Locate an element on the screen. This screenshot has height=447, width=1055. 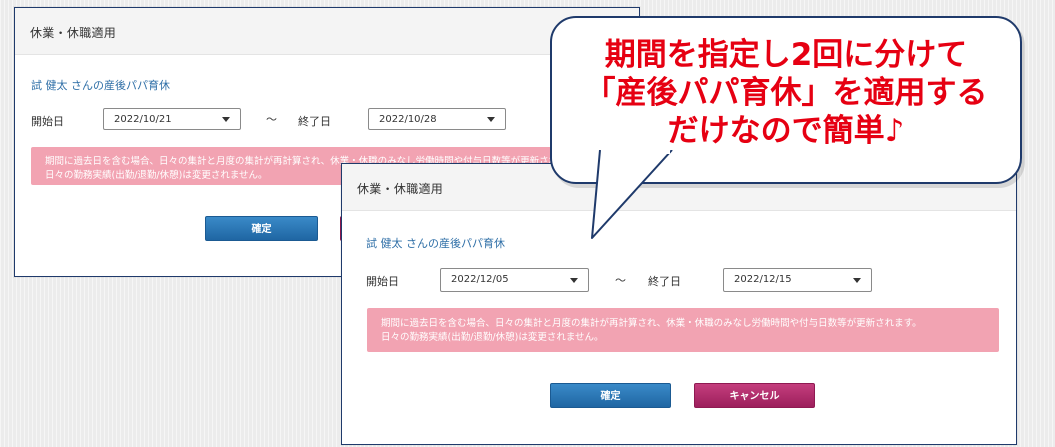
dialog-back-ok-button: 確定 is located at coordinates (261, 228).